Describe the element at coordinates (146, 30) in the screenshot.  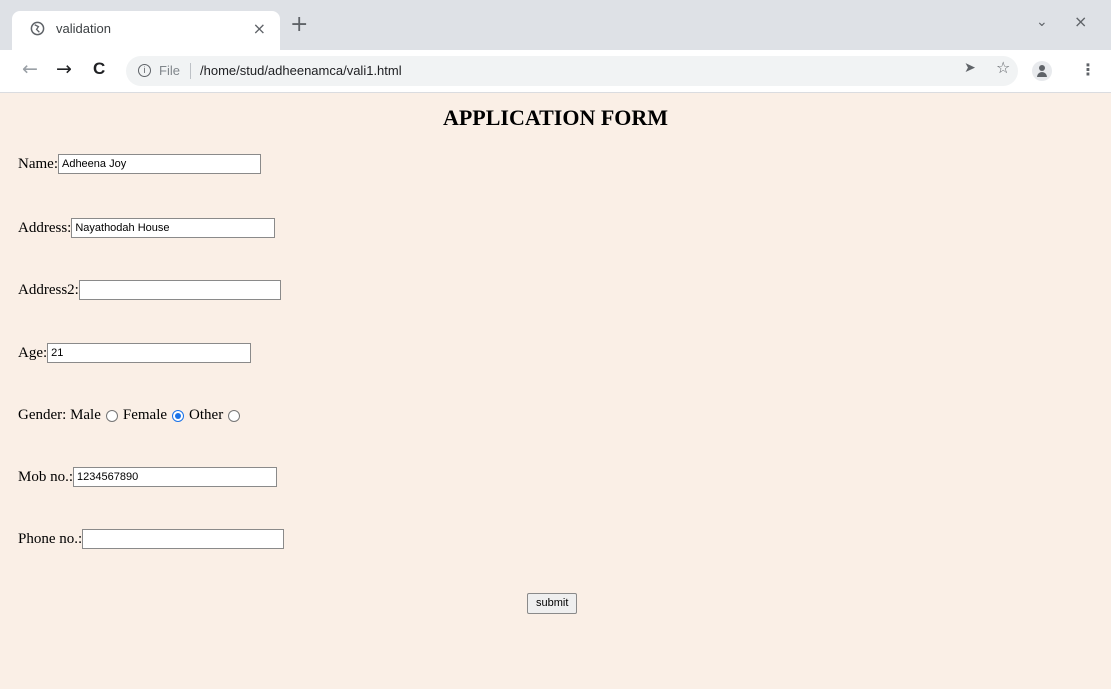
I see `browser-tab: validation ×` at that location.